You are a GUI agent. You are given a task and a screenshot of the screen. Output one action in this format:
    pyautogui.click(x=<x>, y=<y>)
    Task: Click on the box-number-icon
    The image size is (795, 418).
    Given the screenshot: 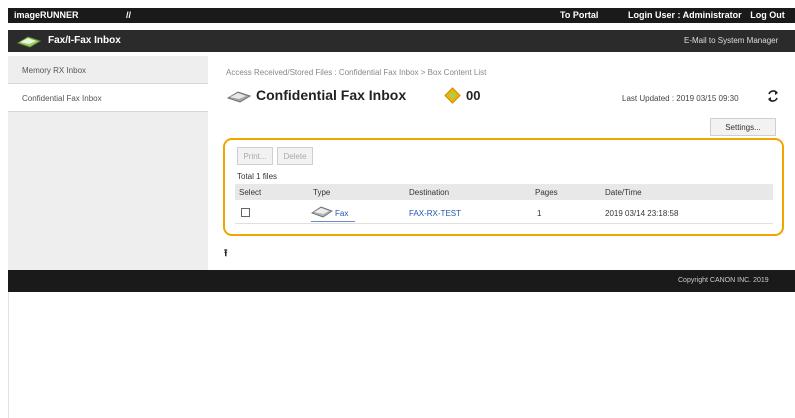 What is the action you would take?
    pyautogui.click(x=452, y=95)
    